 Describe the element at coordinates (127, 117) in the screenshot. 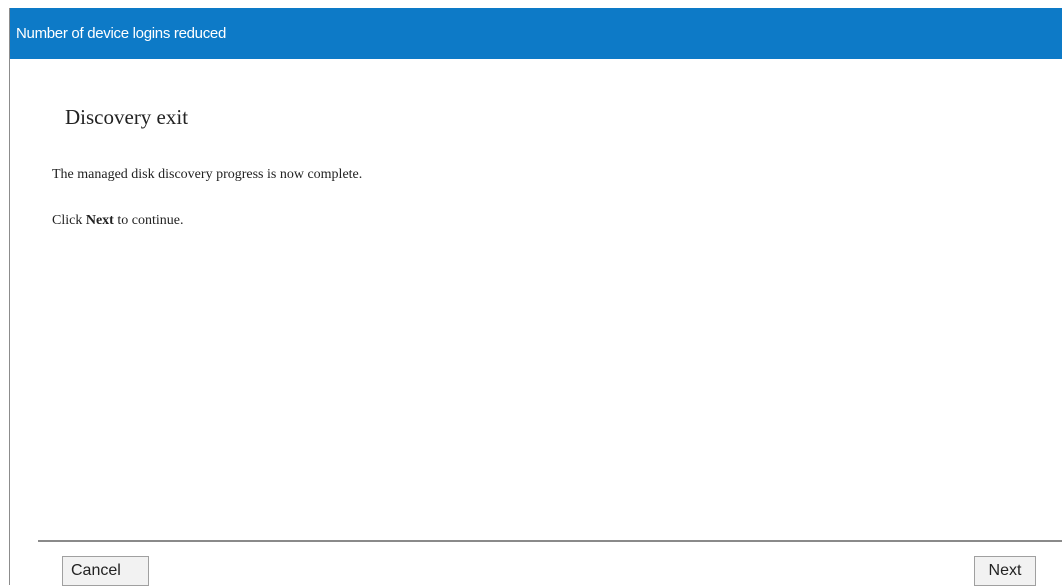

I see `page-title: Discovery exit` at that location.